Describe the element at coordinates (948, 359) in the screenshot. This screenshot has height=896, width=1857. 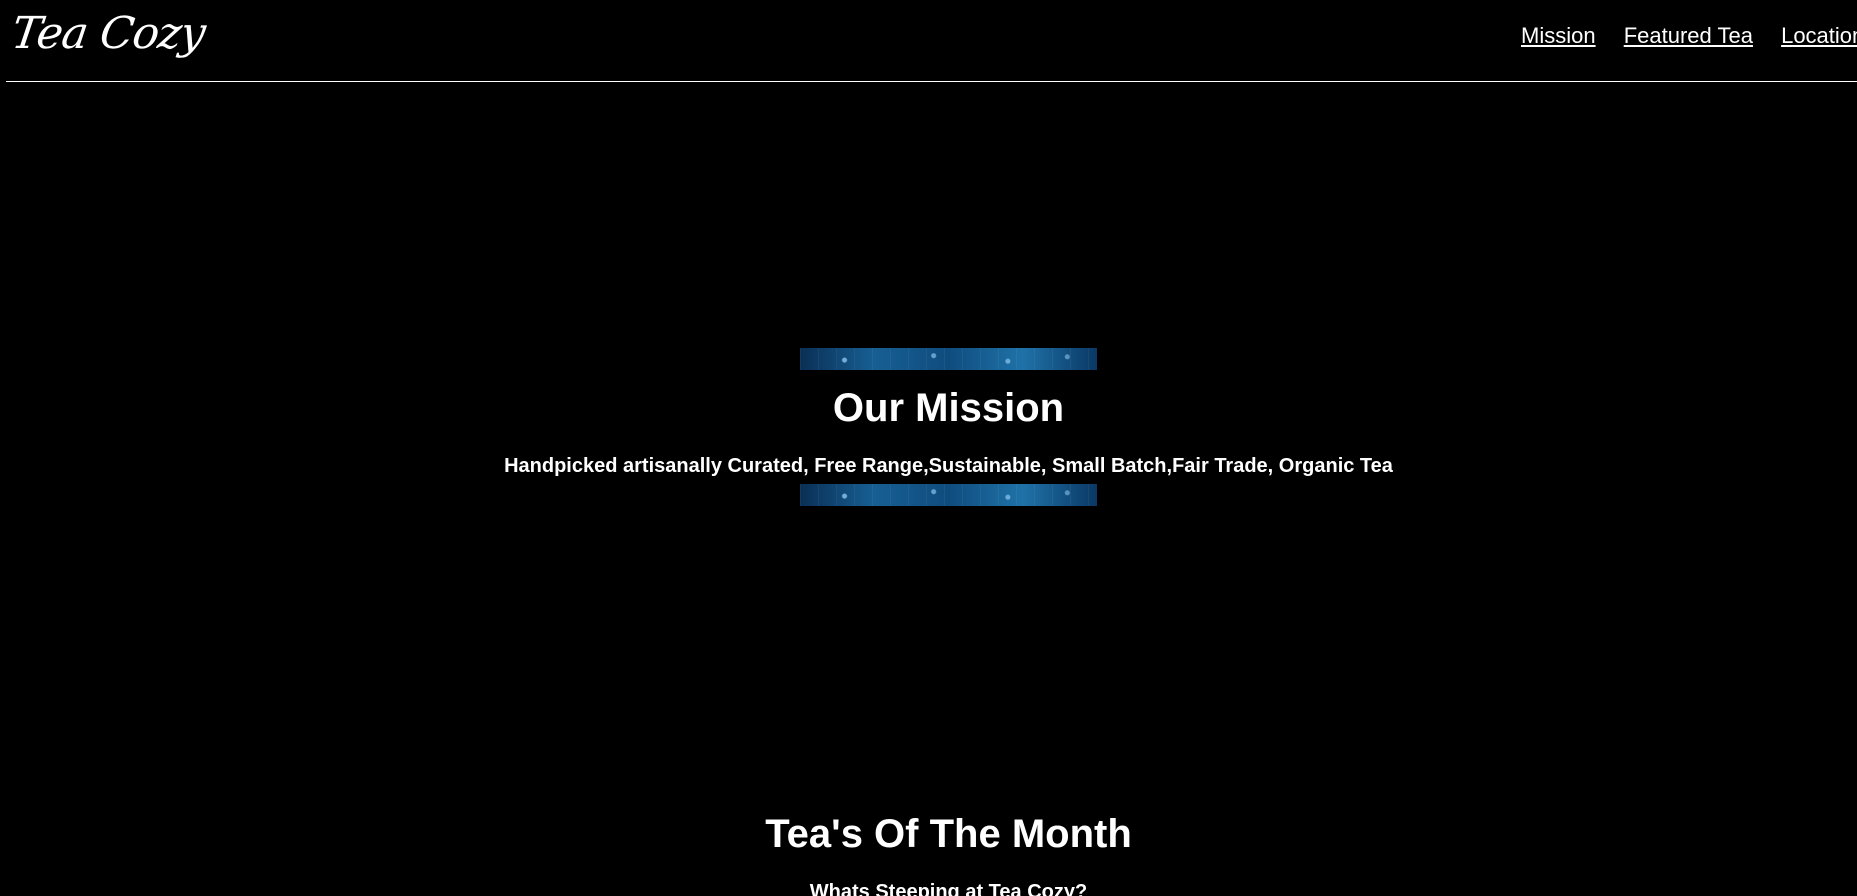
I see `mission-image-strip-top` at that location.